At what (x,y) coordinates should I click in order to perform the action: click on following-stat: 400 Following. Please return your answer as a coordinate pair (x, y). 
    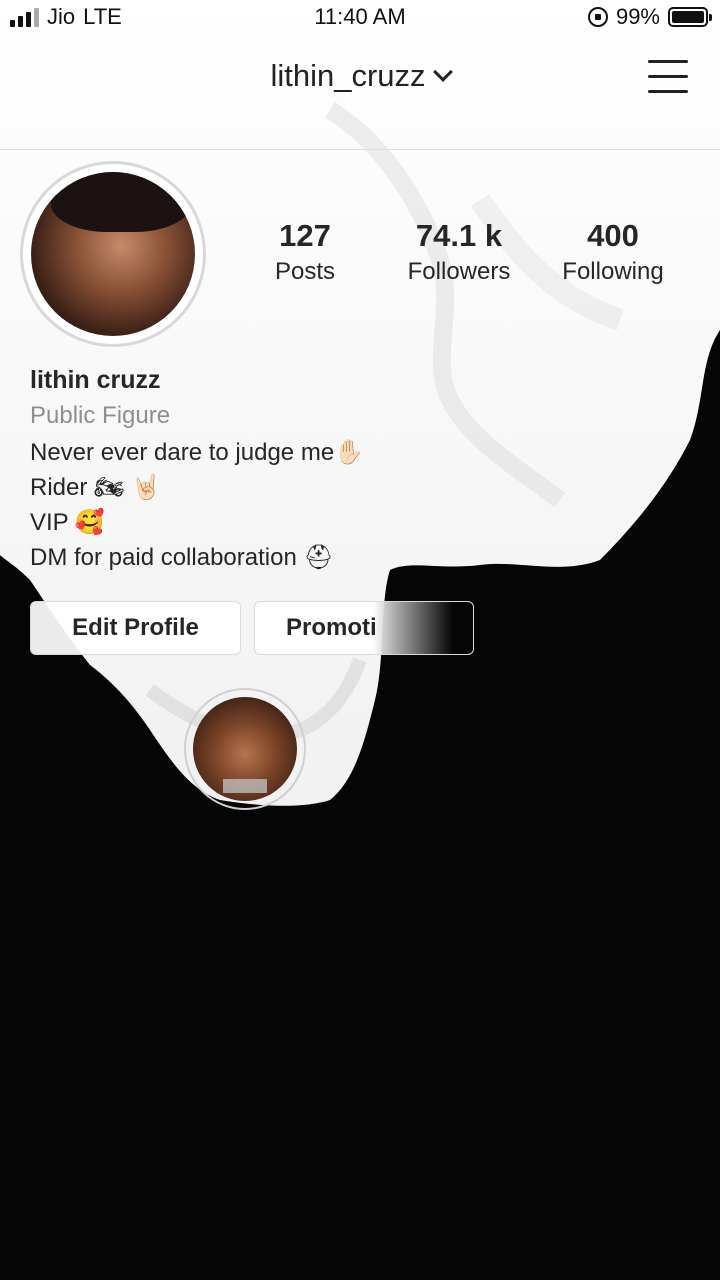
    Looking at the image, I should click on (613, 252).